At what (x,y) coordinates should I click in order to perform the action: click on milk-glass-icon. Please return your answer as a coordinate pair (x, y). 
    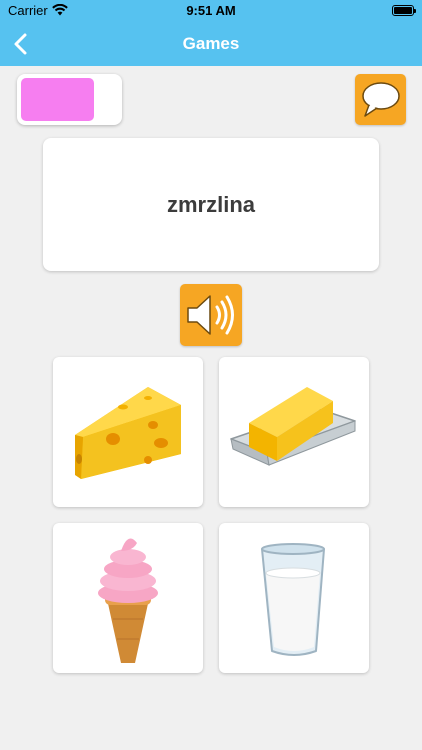
    Looking at the image, I should click on (293, 599).